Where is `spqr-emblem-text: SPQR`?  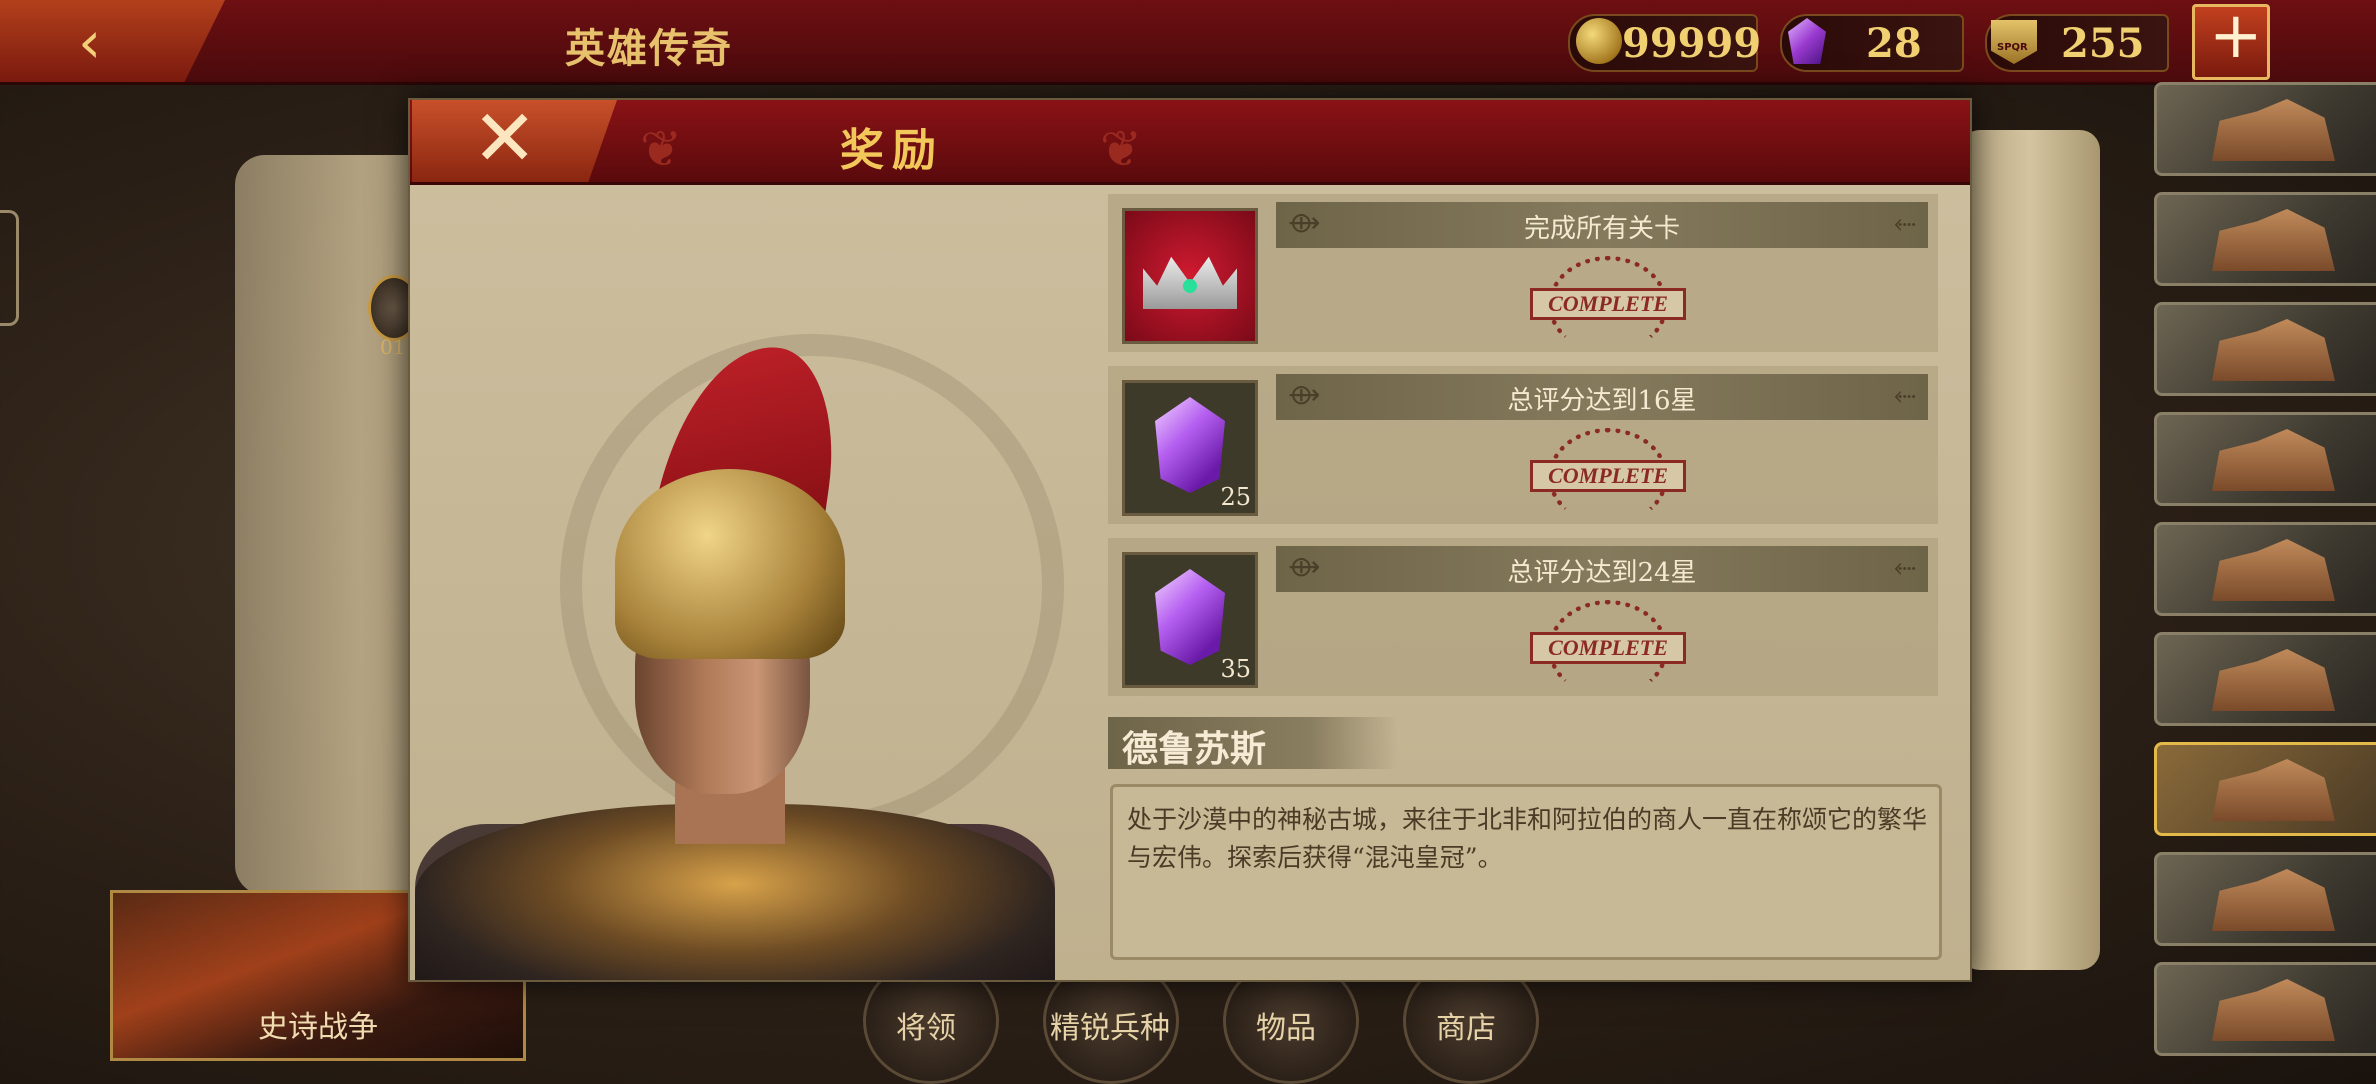
spqr-emblem-text: SPQR is located at coordinates (2012, 47).